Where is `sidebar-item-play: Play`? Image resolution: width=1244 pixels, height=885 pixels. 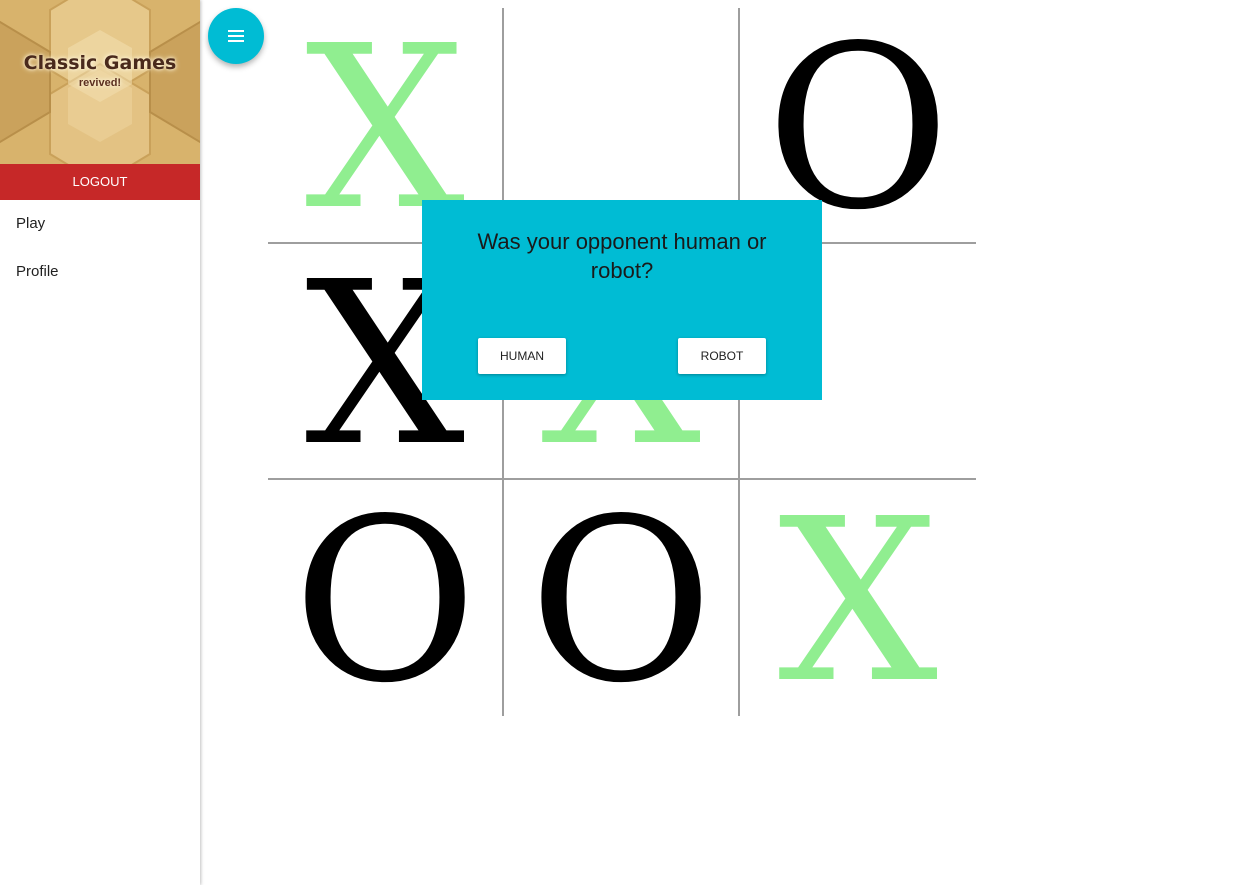
sidebar-item-play: Play is located at coordinates (100, 224).